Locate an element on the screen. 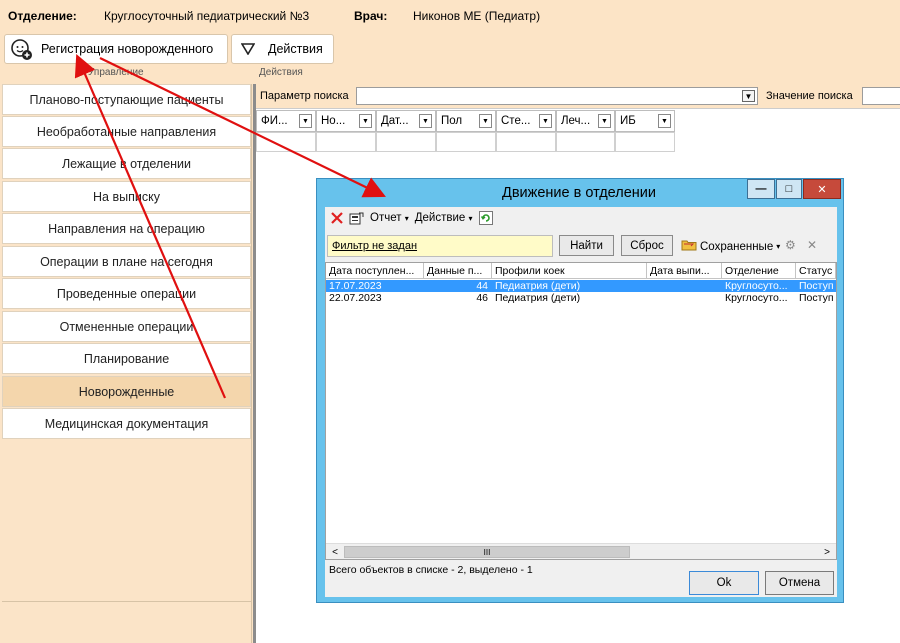 This screenshot has height=643, width=900. sidebar-item-planned-patients: Планово-поступающие пациенты is located at coordinates (126, 99).